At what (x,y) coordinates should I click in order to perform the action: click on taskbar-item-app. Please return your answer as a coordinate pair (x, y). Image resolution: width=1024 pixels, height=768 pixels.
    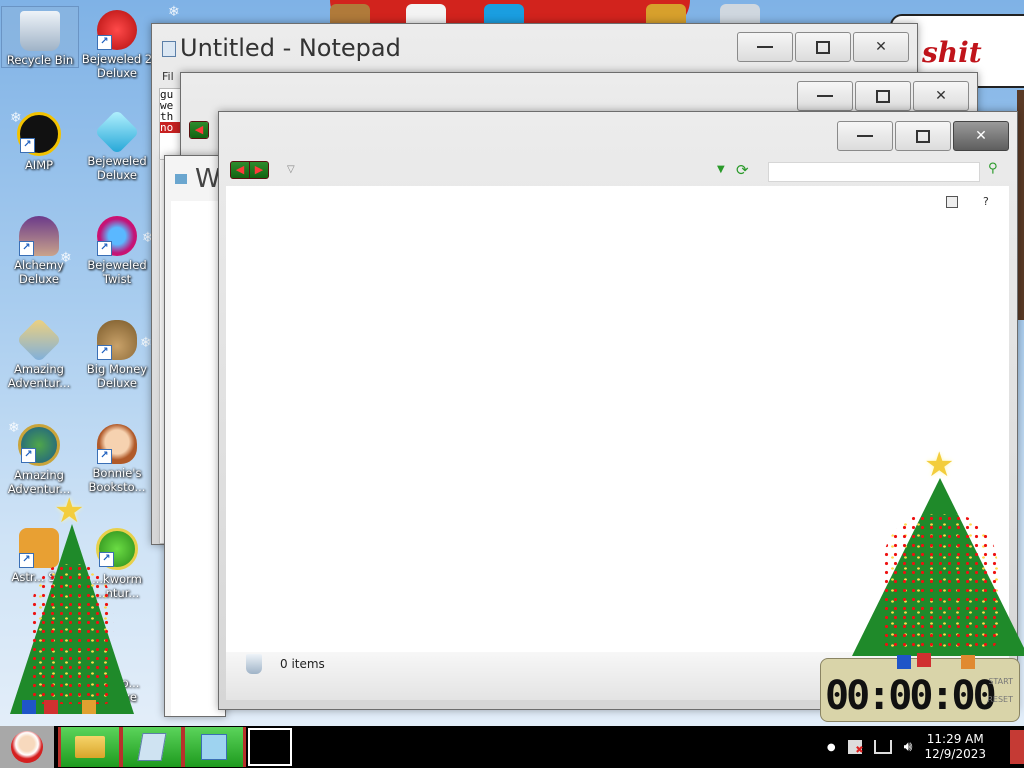
    Looking at the image, I should click on (214, 747).